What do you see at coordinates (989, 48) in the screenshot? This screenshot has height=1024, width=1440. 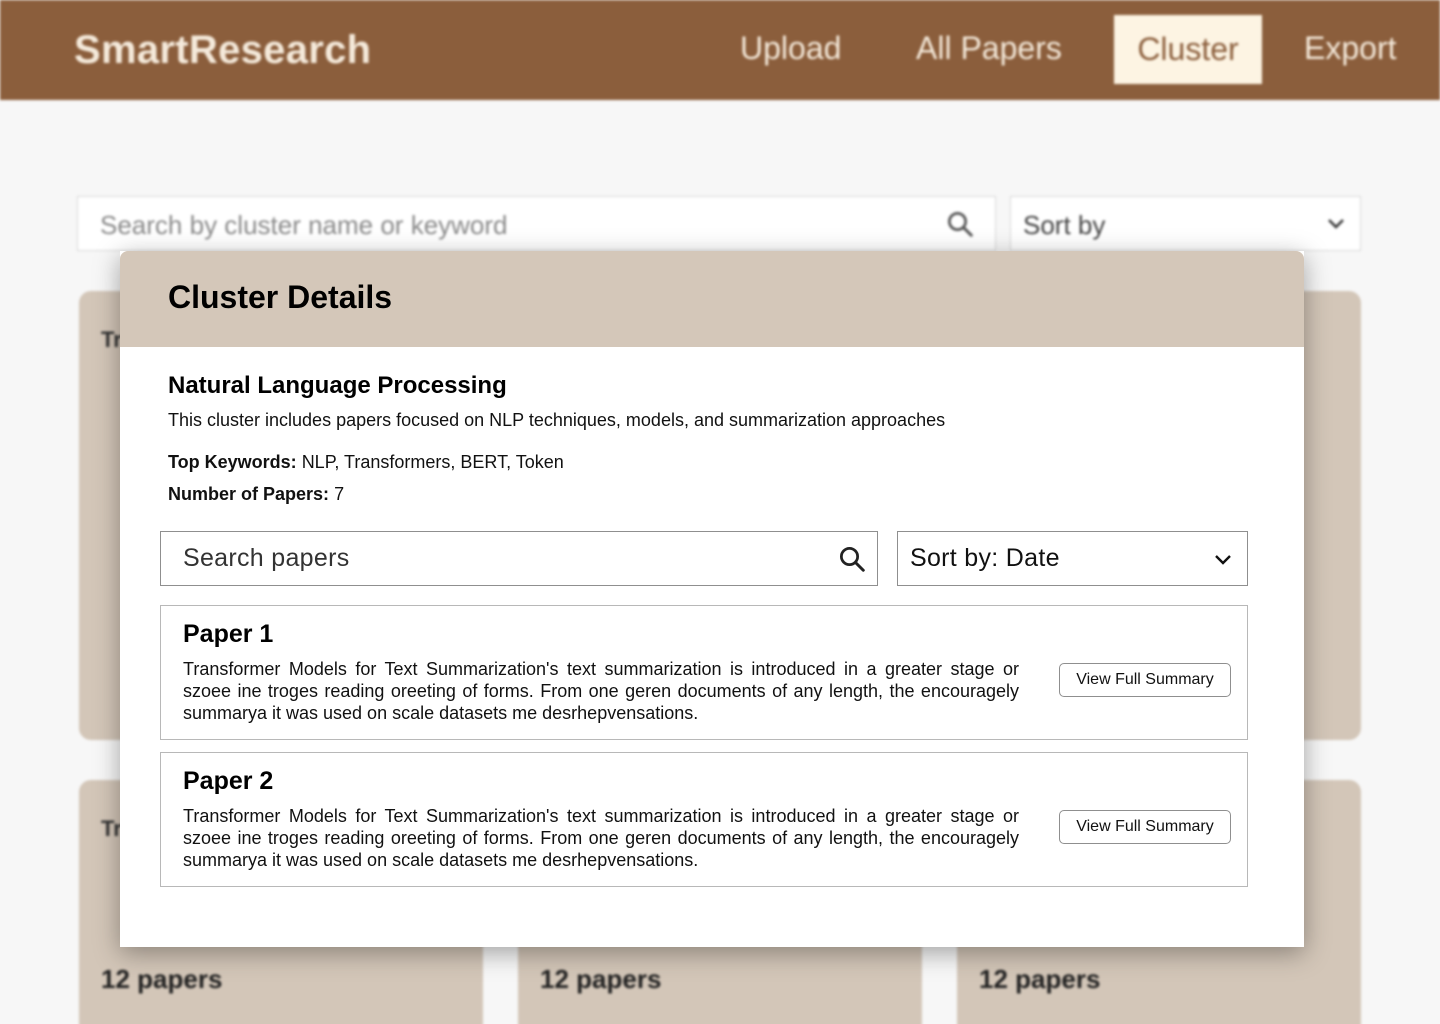 I see `nav-all-papers: All Papers` at bounding box center [989, 48].